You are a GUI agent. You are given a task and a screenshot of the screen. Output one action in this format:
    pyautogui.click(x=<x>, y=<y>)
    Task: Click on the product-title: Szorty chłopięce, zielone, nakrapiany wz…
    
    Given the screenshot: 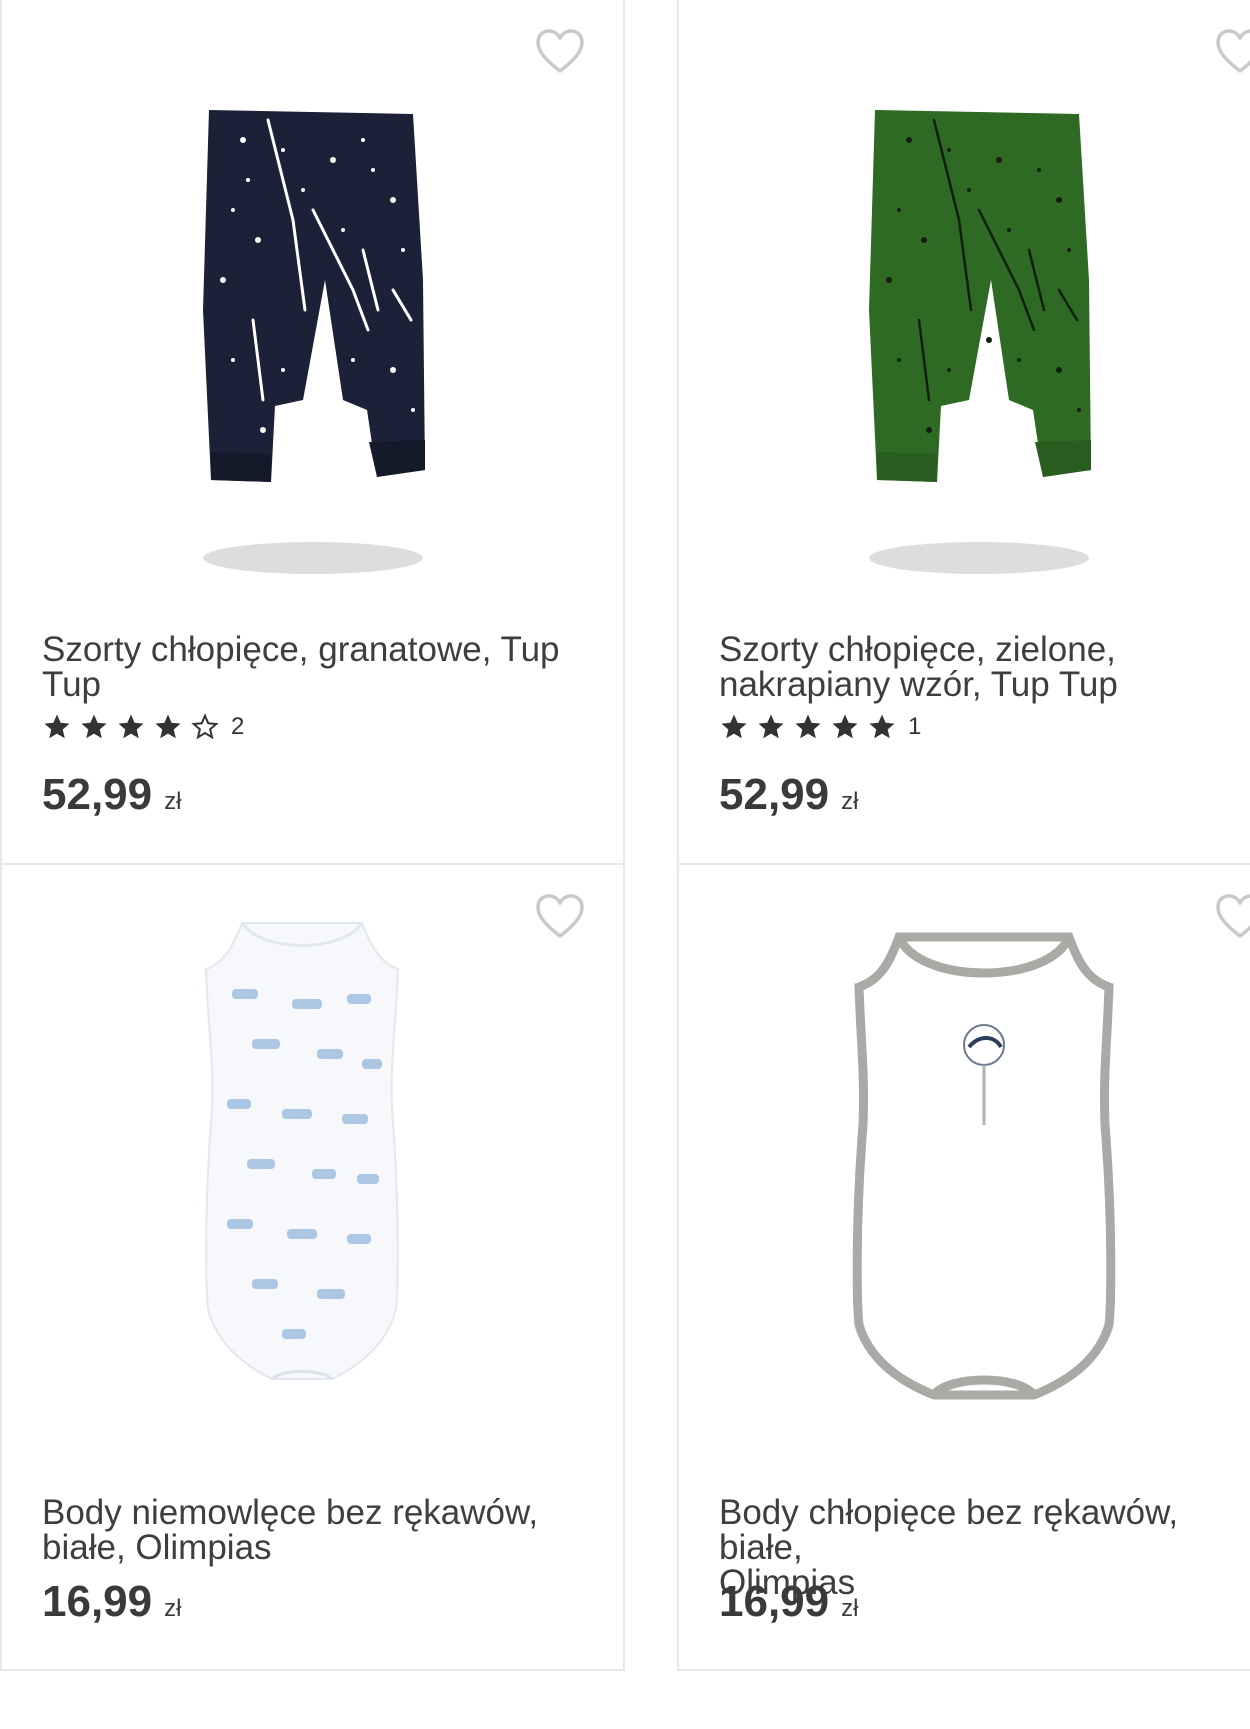 What is the action you would take?
    pyautogui.click(x=982, y=667)
    